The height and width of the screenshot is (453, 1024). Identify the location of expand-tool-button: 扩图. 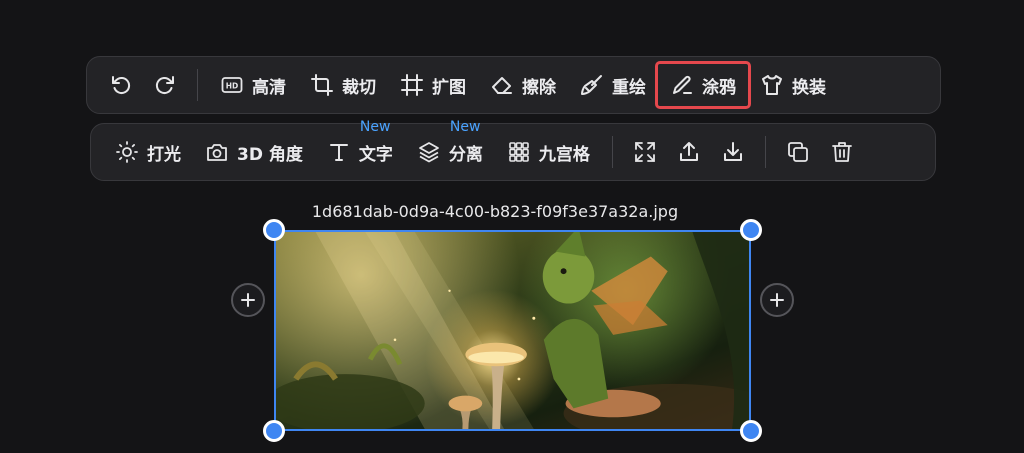
(433, 85).